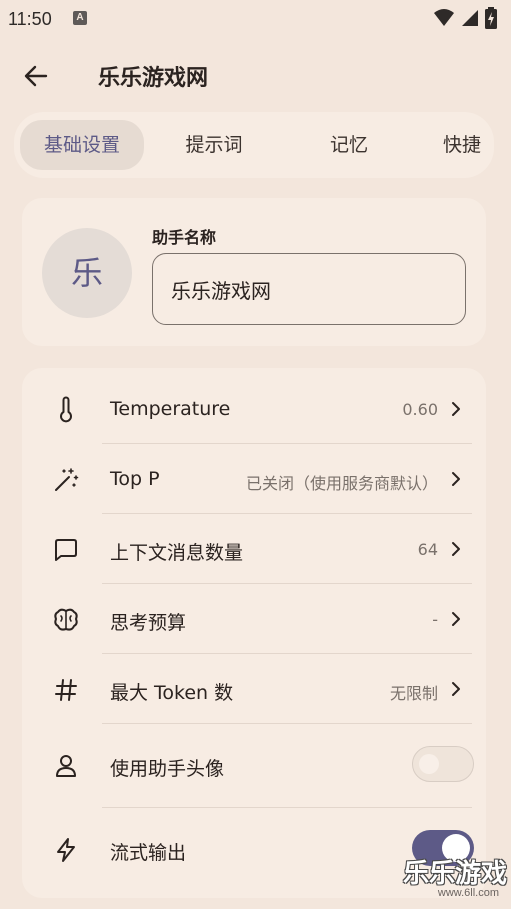  Describe the element at coordinates (341, 483) in the screenshot. I see `setting-value: 已关闭（使用服务商默认）` at that location.